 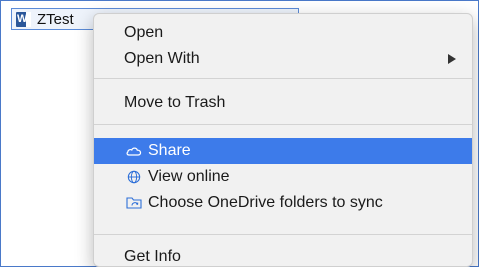 I want to click on menu-item-choose-onedrive-folders: Choose OneDrive folders to sync, so click(x=283, y=203).